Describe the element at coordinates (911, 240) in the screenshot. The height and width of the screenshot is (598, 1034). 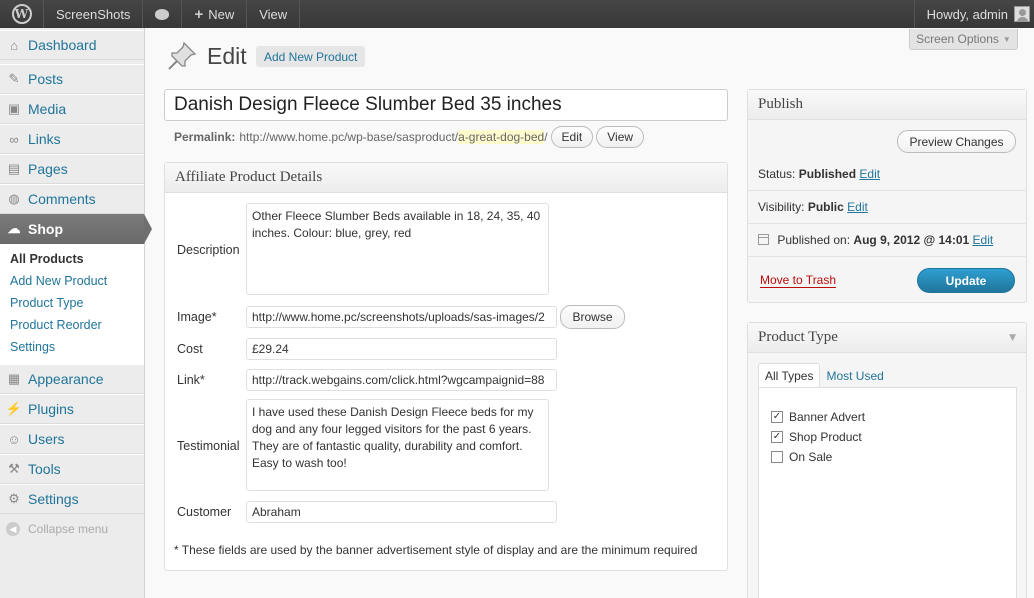
I see `published-date: Aug 9, 2012 @ 14:01` at that location.